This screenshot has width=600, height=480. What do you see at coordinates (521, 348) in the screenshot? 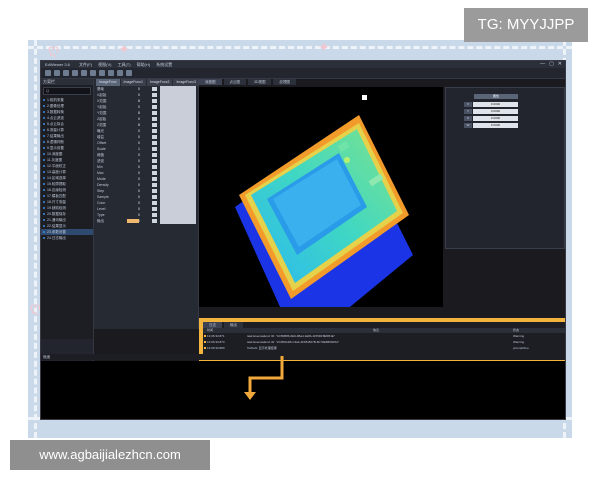
I see `log-status: prompt/time` at bounding box center [521, 348].